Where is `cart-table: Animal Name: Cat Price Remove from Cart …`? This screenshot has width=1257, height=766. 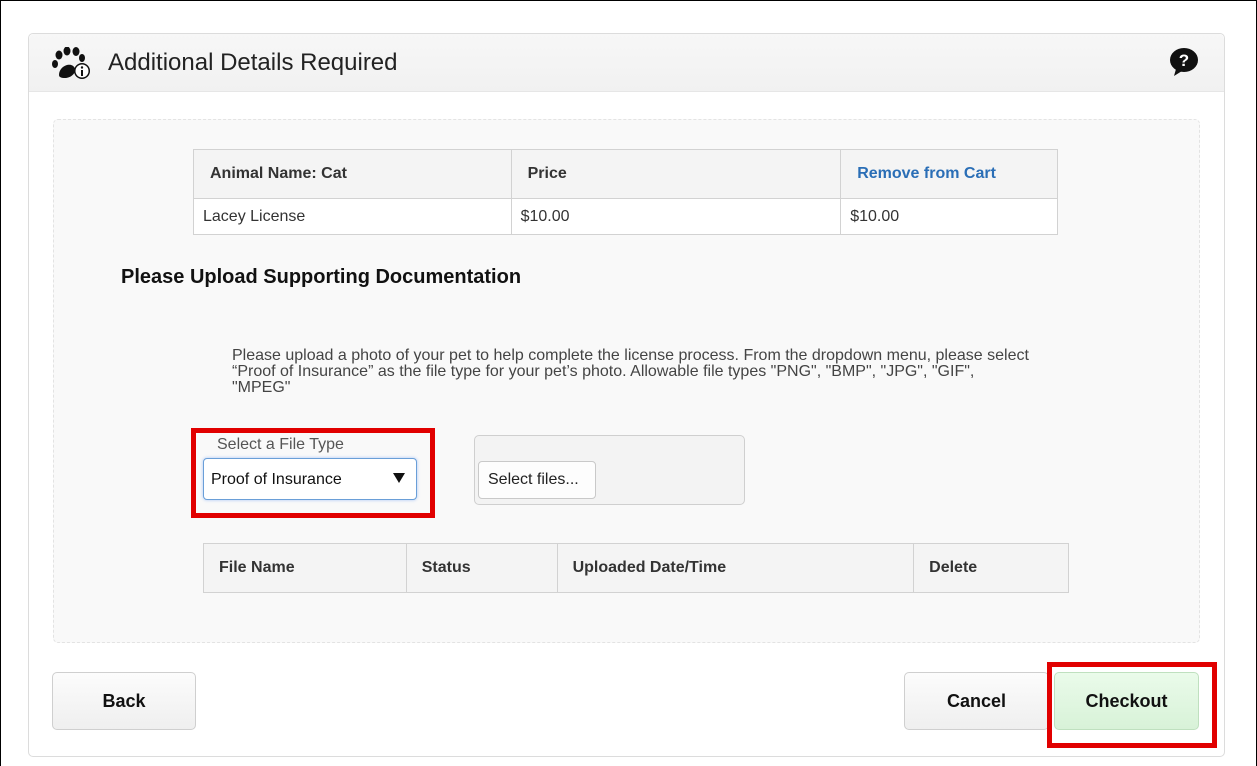 cart-table: Animal Name: Cat Price Remove from Cart … is located at coordinates (625, 192).